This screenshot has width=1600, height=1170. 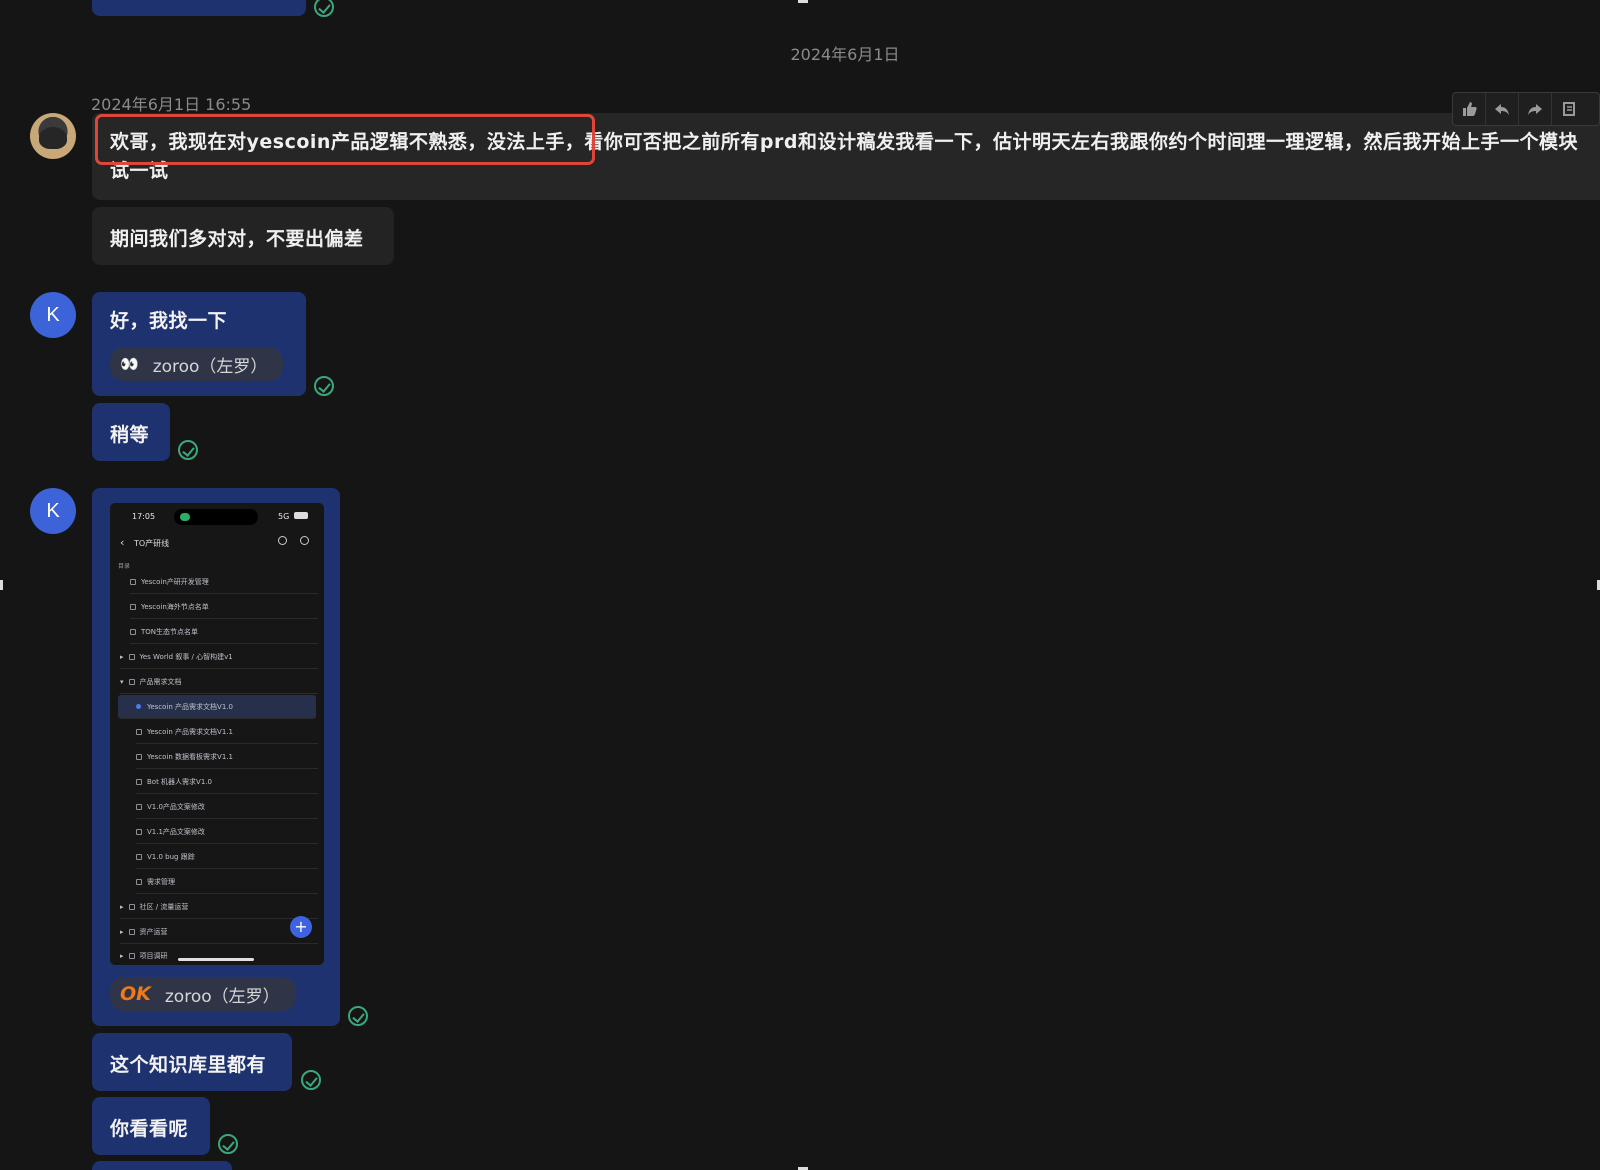 What do you see at coordinates (345, 139) in the screenshot?
I see `highlight-box` at bounding box center [345, 139].